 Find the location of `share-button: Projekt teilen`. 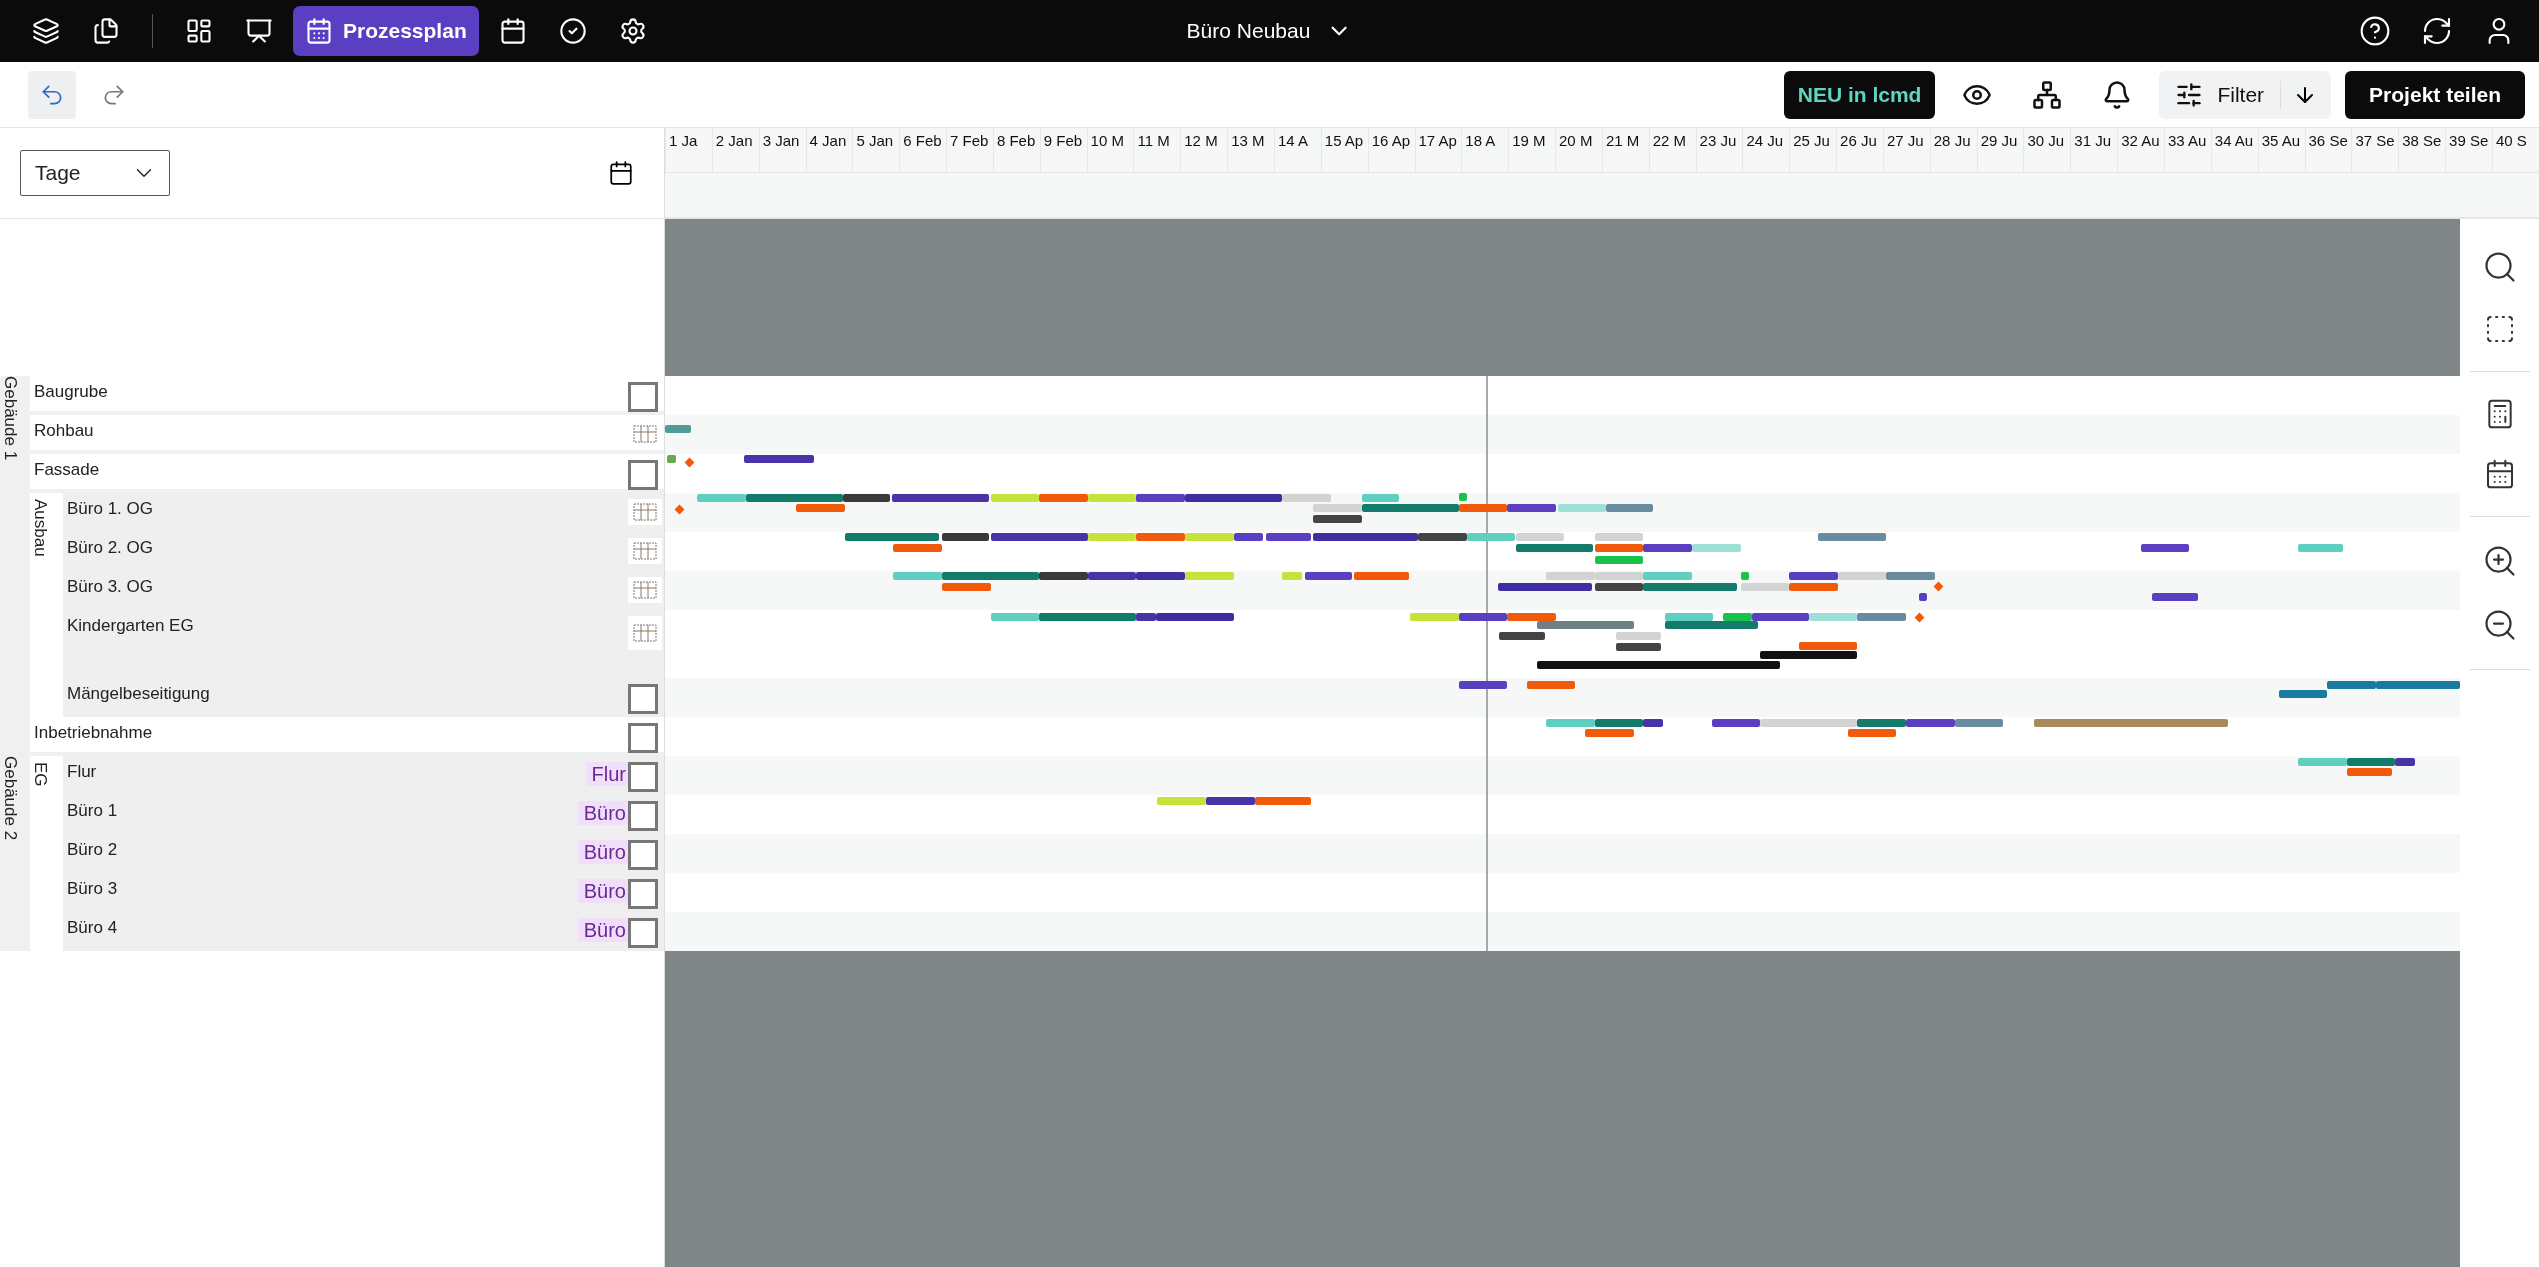

share-button: Projekt teilen is located at coordinates (2435, 94).